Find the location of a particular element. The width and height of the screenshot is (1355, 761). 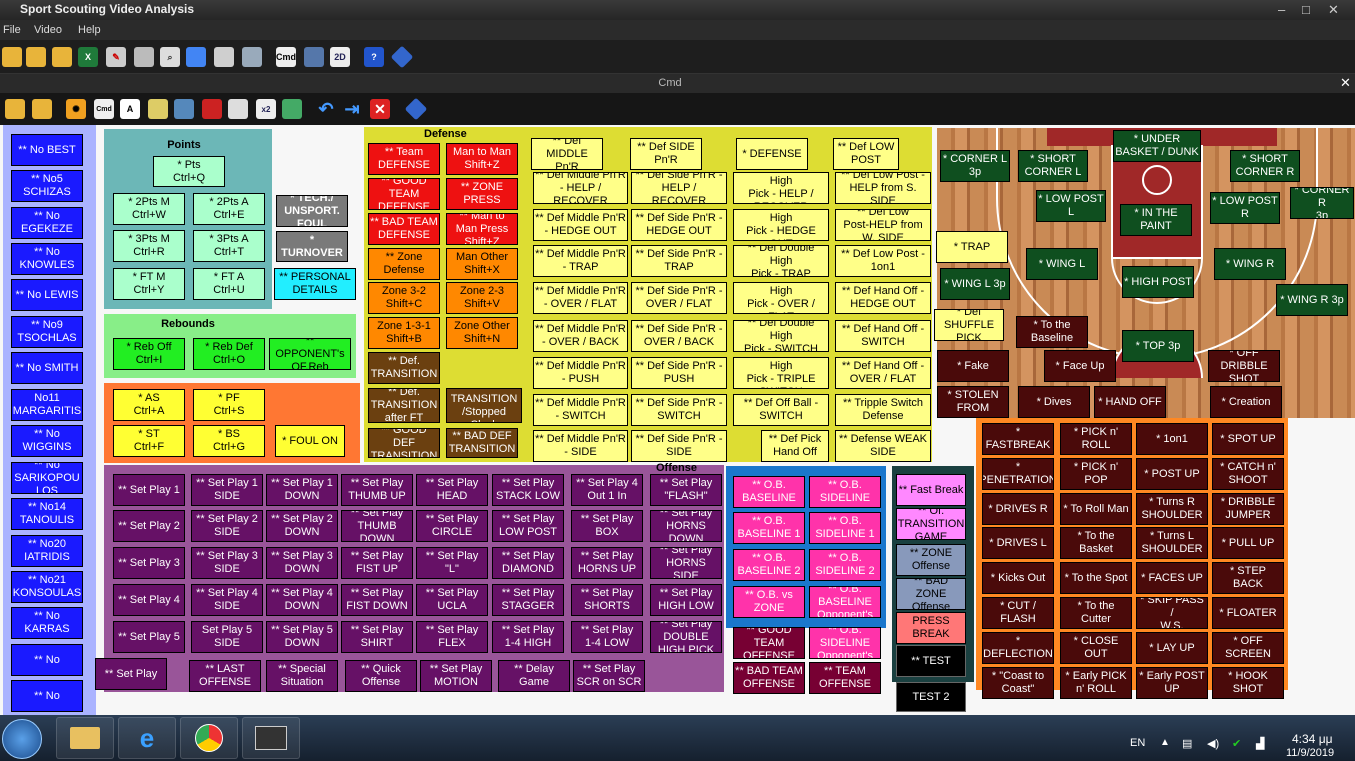

transition-offense-button: ** BAD ZONE Offense is located at coordinates (931, 594).